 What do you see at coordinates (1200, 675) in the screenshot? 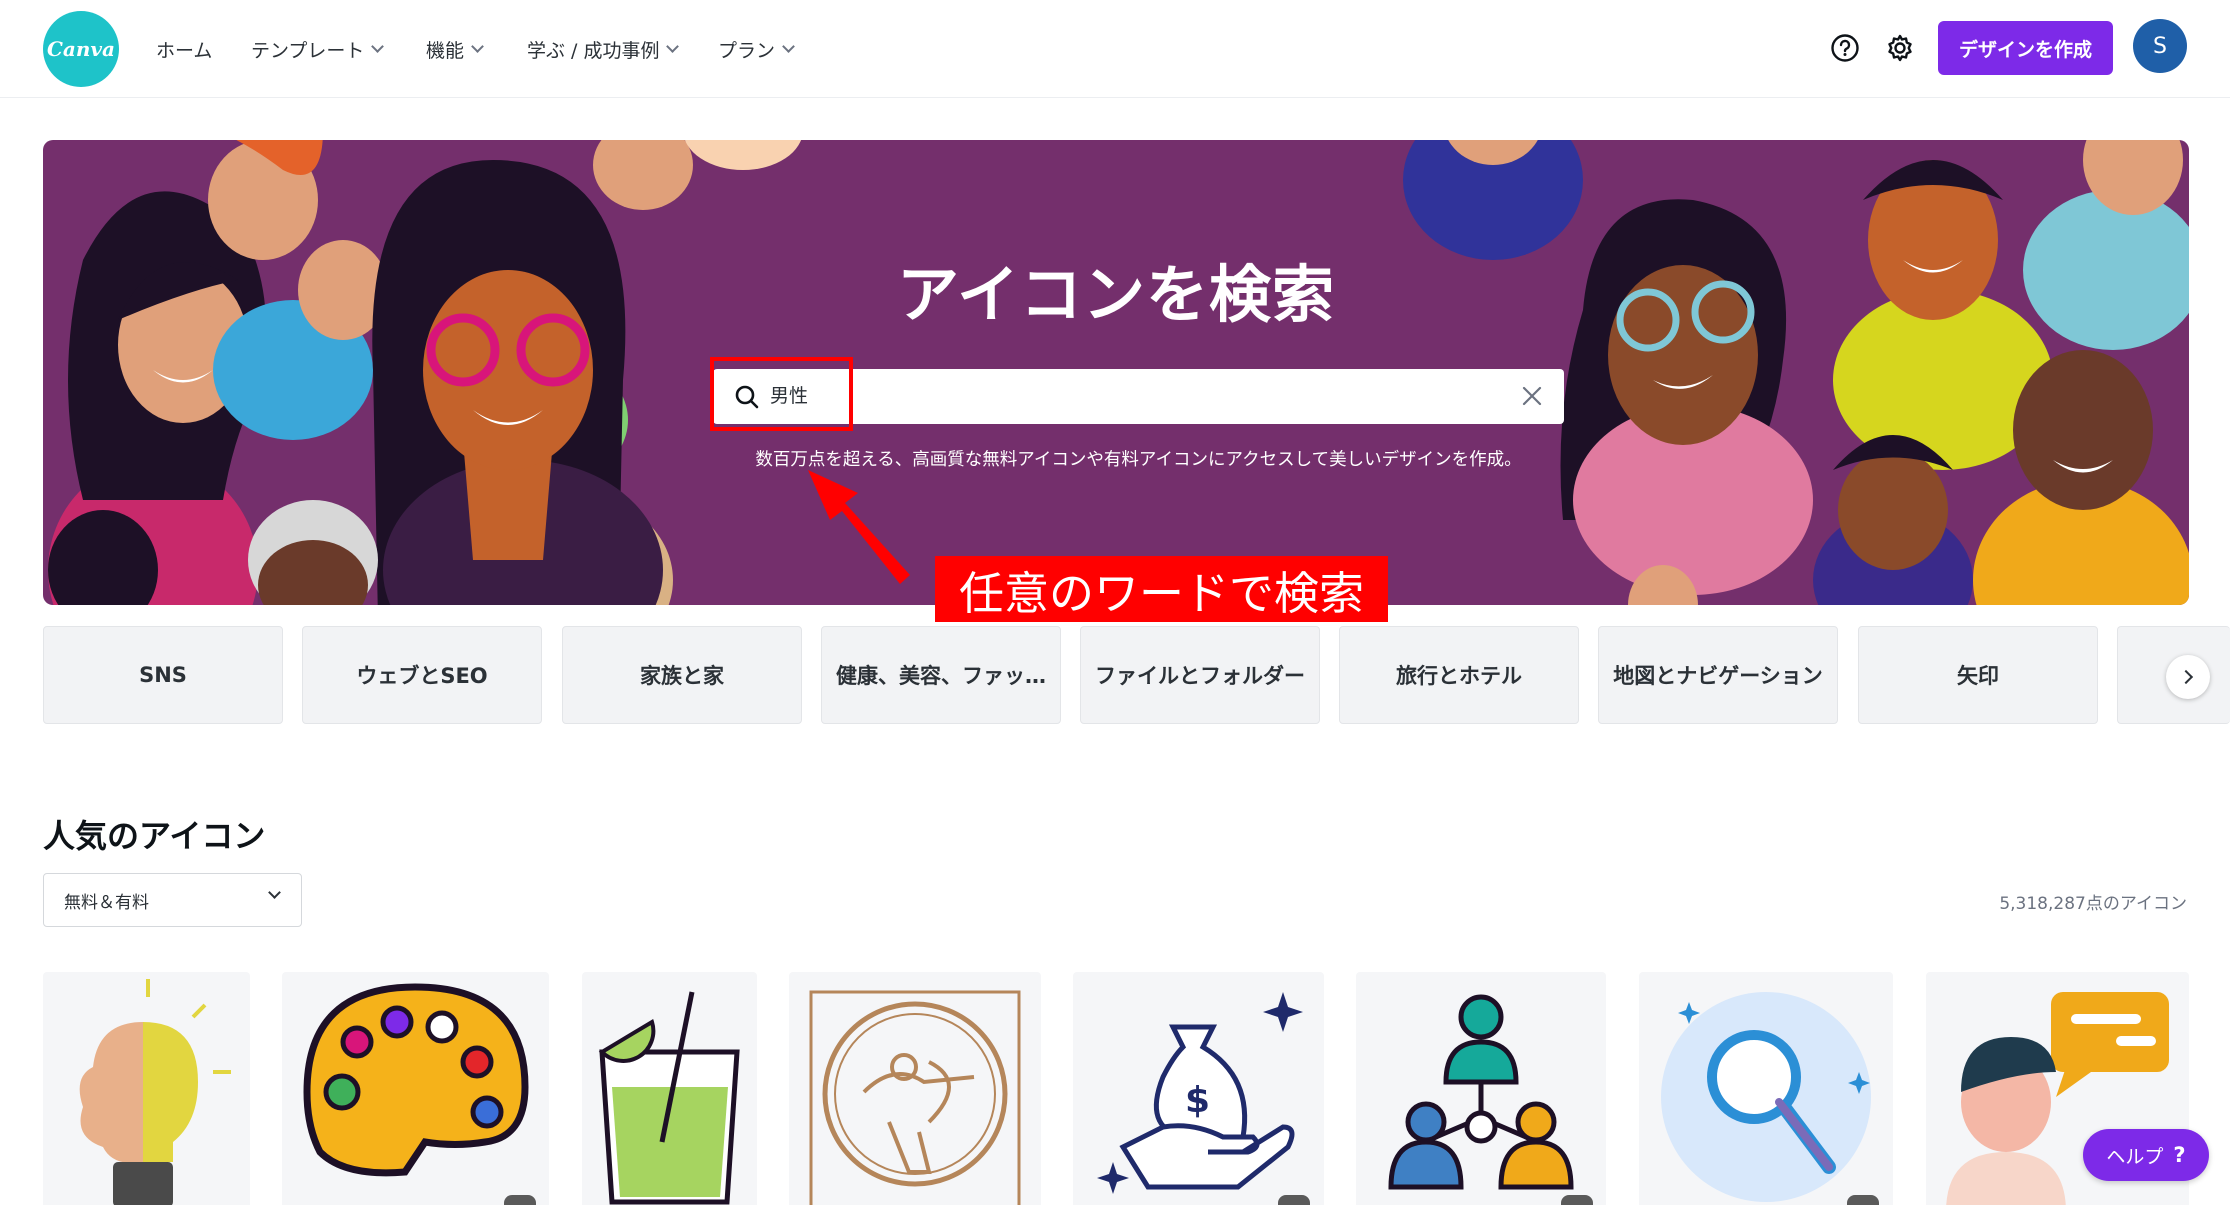
I see `category-chip-files-folders: ファイルとフォルダー` at bounding box center [1200, 675].